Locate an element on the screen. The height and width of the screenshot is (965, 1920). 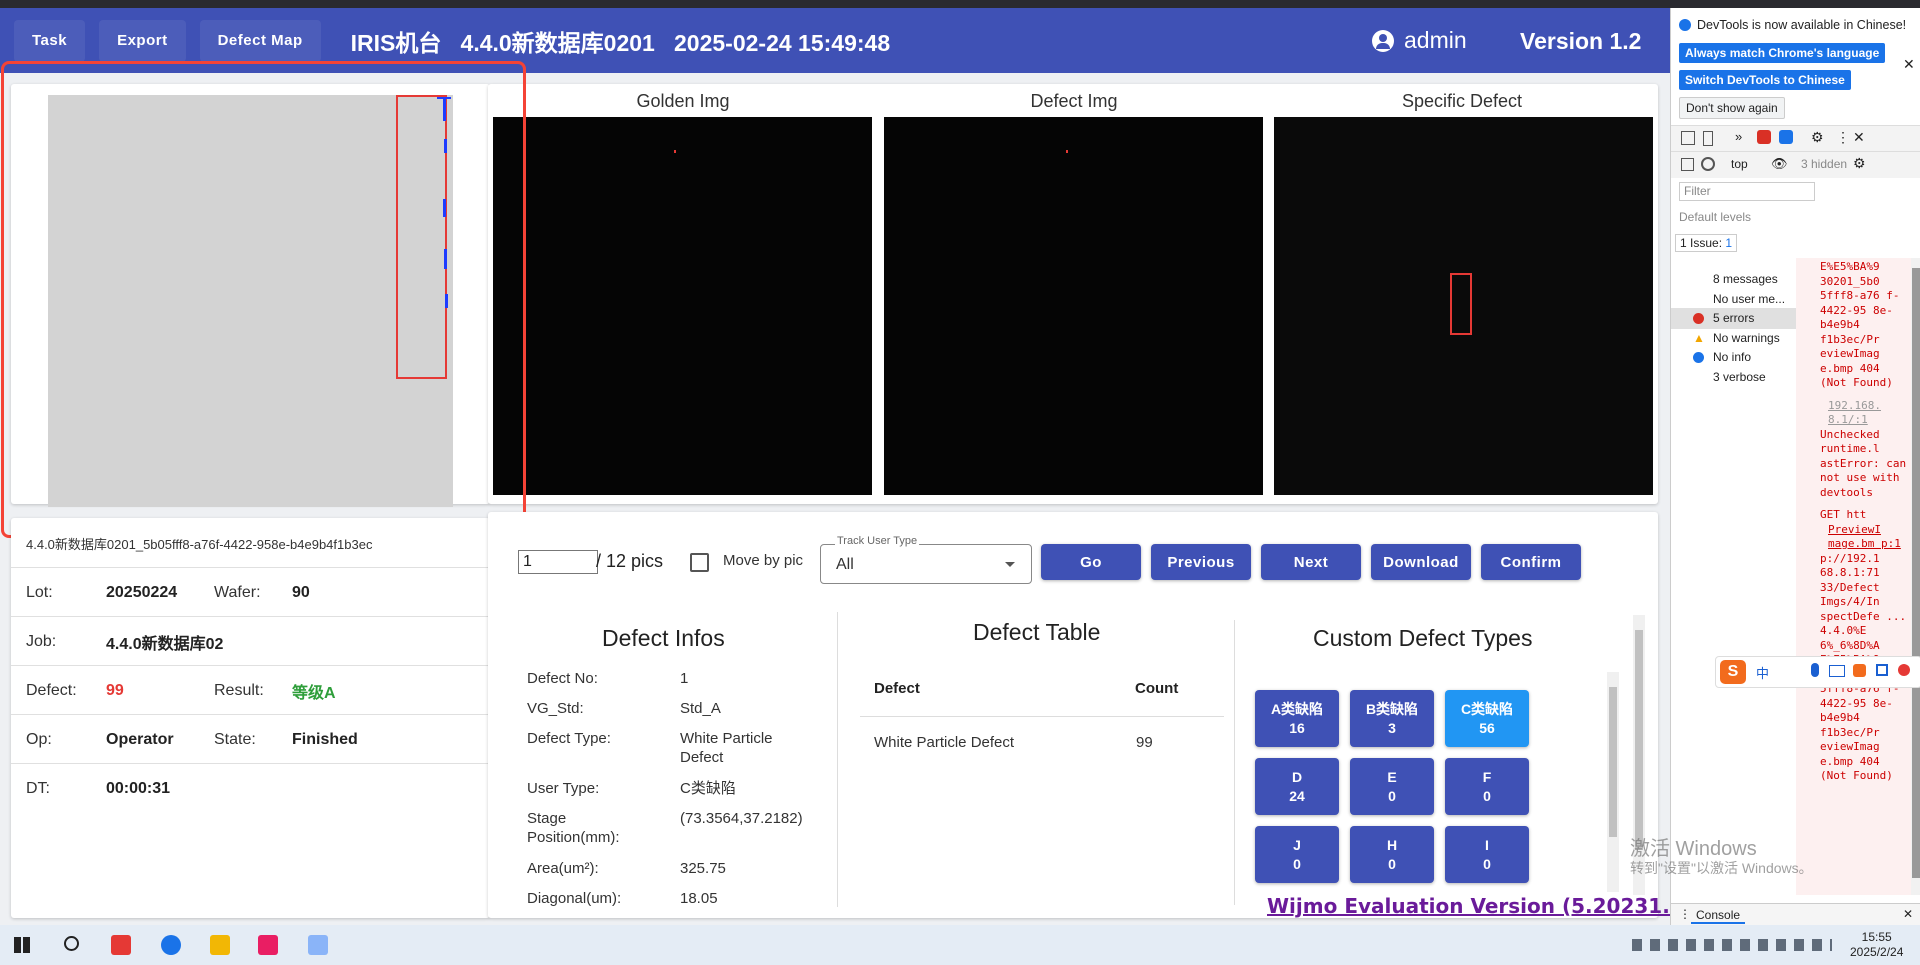
dont-show-again-button: Don't show again is located at coordinates (1732, 108).